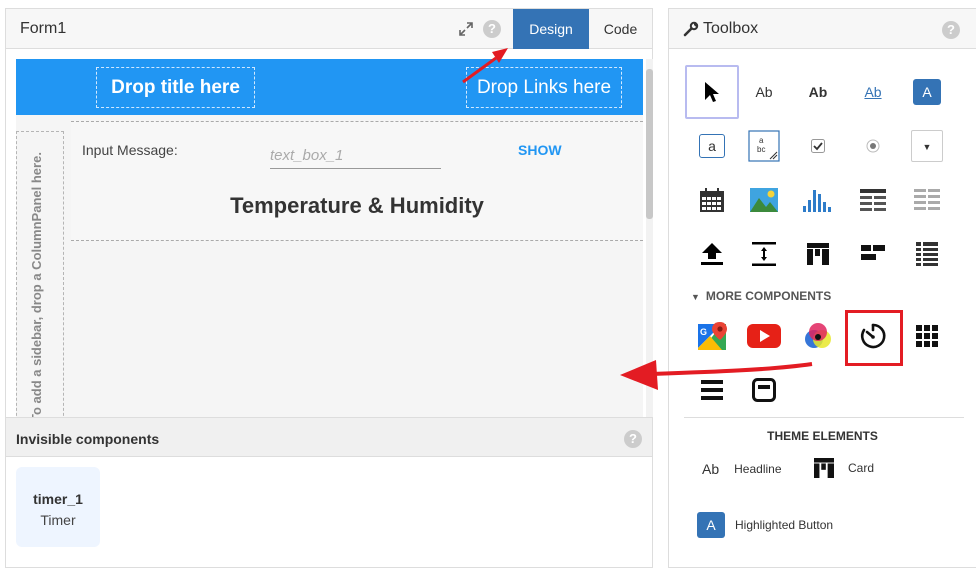 Image resolution: width=976 pixels, height=574 pixels. Describe the element at coordinates (824, 468) in the screenshot. I see `card-icon` at that location.